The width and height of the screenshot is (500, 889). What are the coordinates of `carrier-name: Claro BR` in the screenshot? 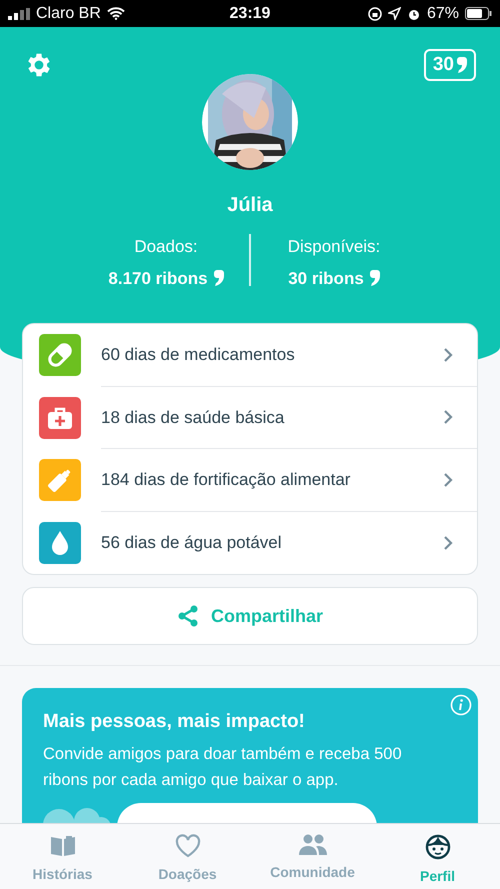 It's located at (68, 14).